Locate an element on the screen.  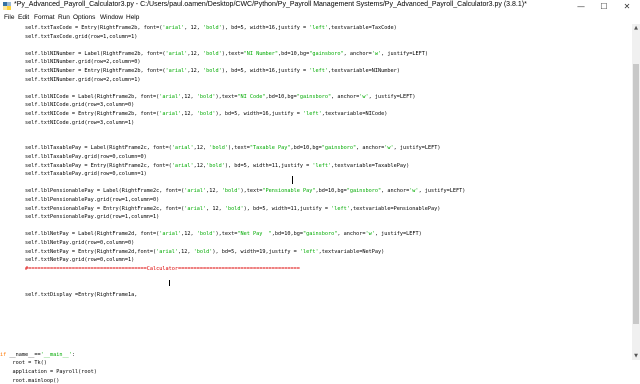
code-token: "Taxable Pay" is located at coordinates (270, 148).